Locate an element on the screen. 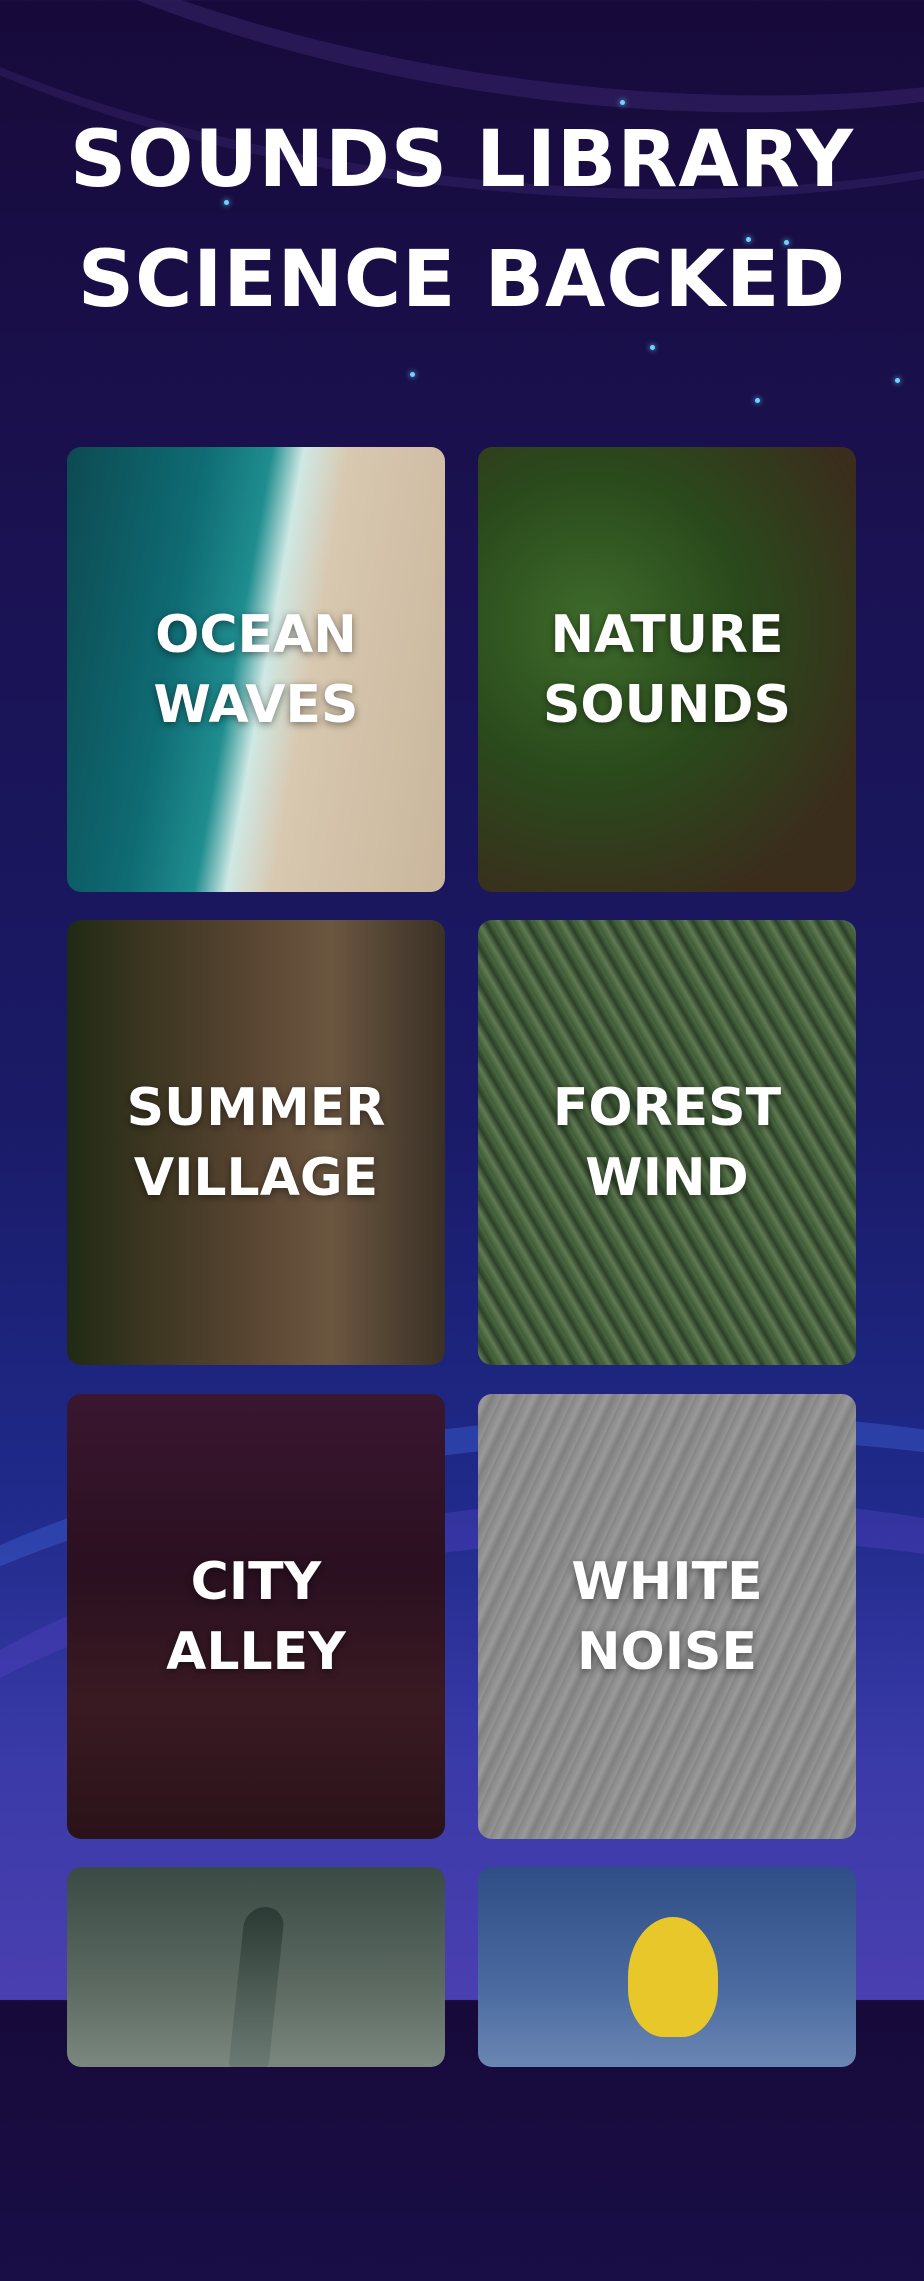 The height and width of the screenshot is (2281, 924). sound-card-label-line1: NATURE is located at coordinates (667, 634).